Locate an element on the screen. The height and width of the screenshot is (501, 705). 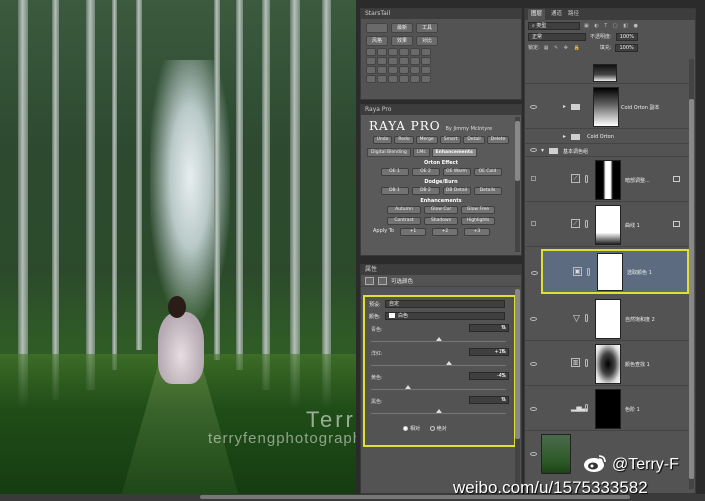
opacity-input: 100% is located at coordinates (626, 36).